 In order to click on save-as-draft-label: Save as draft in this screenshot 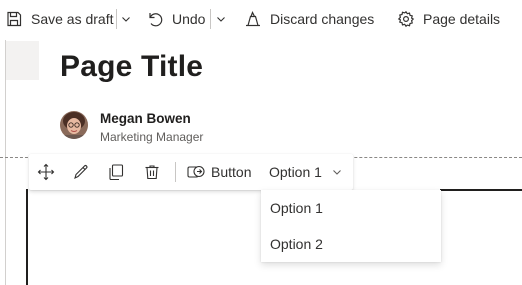, I will do `click(72, 19)`.